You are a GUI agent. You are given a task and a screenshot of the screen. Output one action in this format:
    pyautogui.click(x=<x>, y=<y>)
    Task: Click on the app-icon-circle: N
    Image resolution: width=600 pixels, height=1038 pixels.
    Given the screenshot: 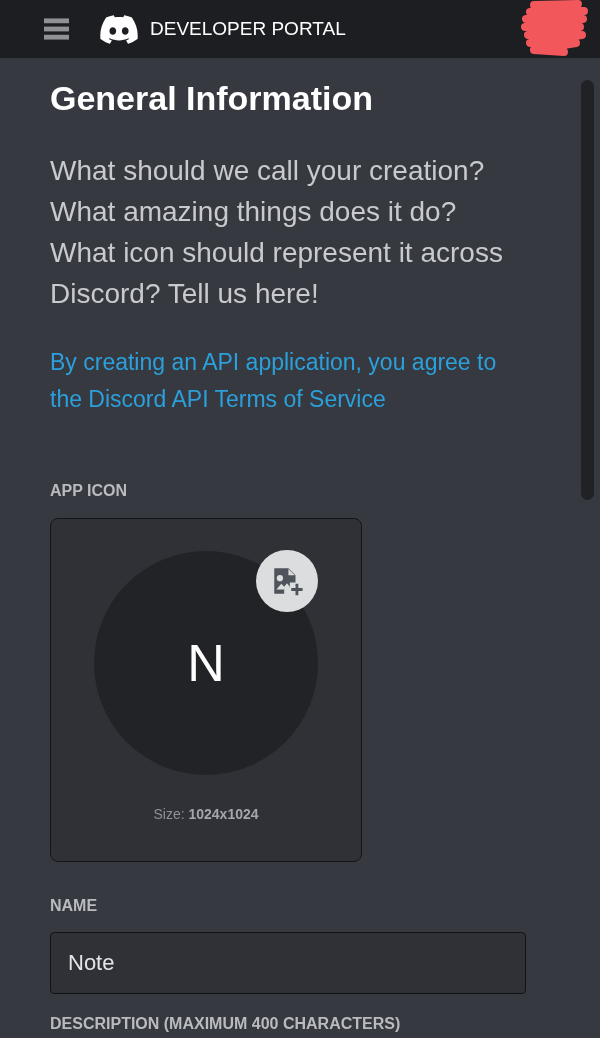 What is the action you would take?
    pyautogui.click(x=206, y=663)
    